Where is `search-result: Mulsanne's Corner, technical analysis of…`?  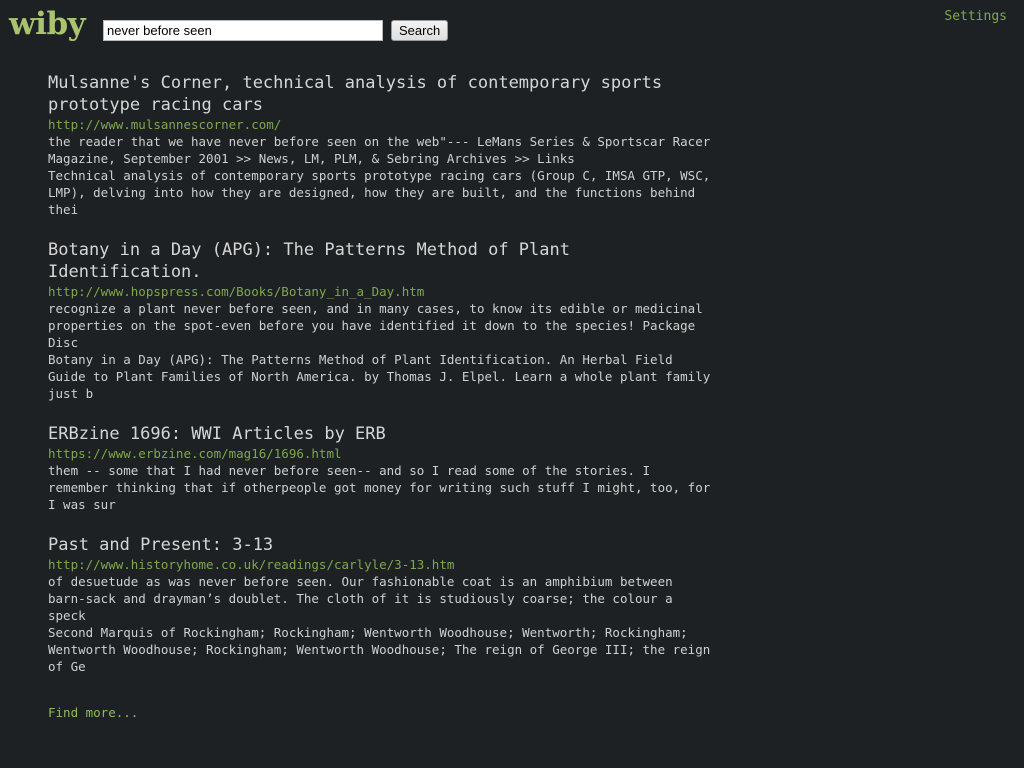
search-result: Mulsanne's Corner, technical analysis of… is located at coordinates (388, 145).